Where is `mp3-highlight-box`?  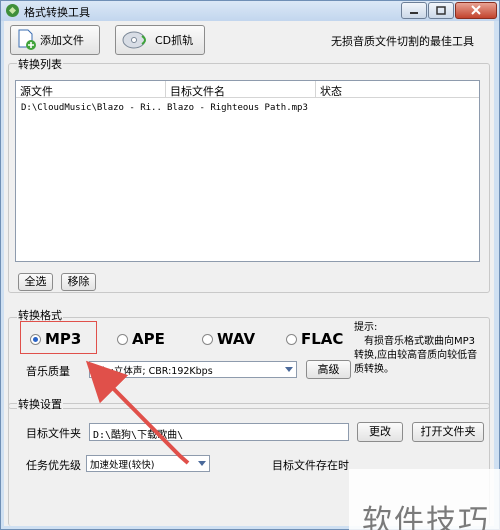 mp3-highlight-box is located at coordinates (58, 337).